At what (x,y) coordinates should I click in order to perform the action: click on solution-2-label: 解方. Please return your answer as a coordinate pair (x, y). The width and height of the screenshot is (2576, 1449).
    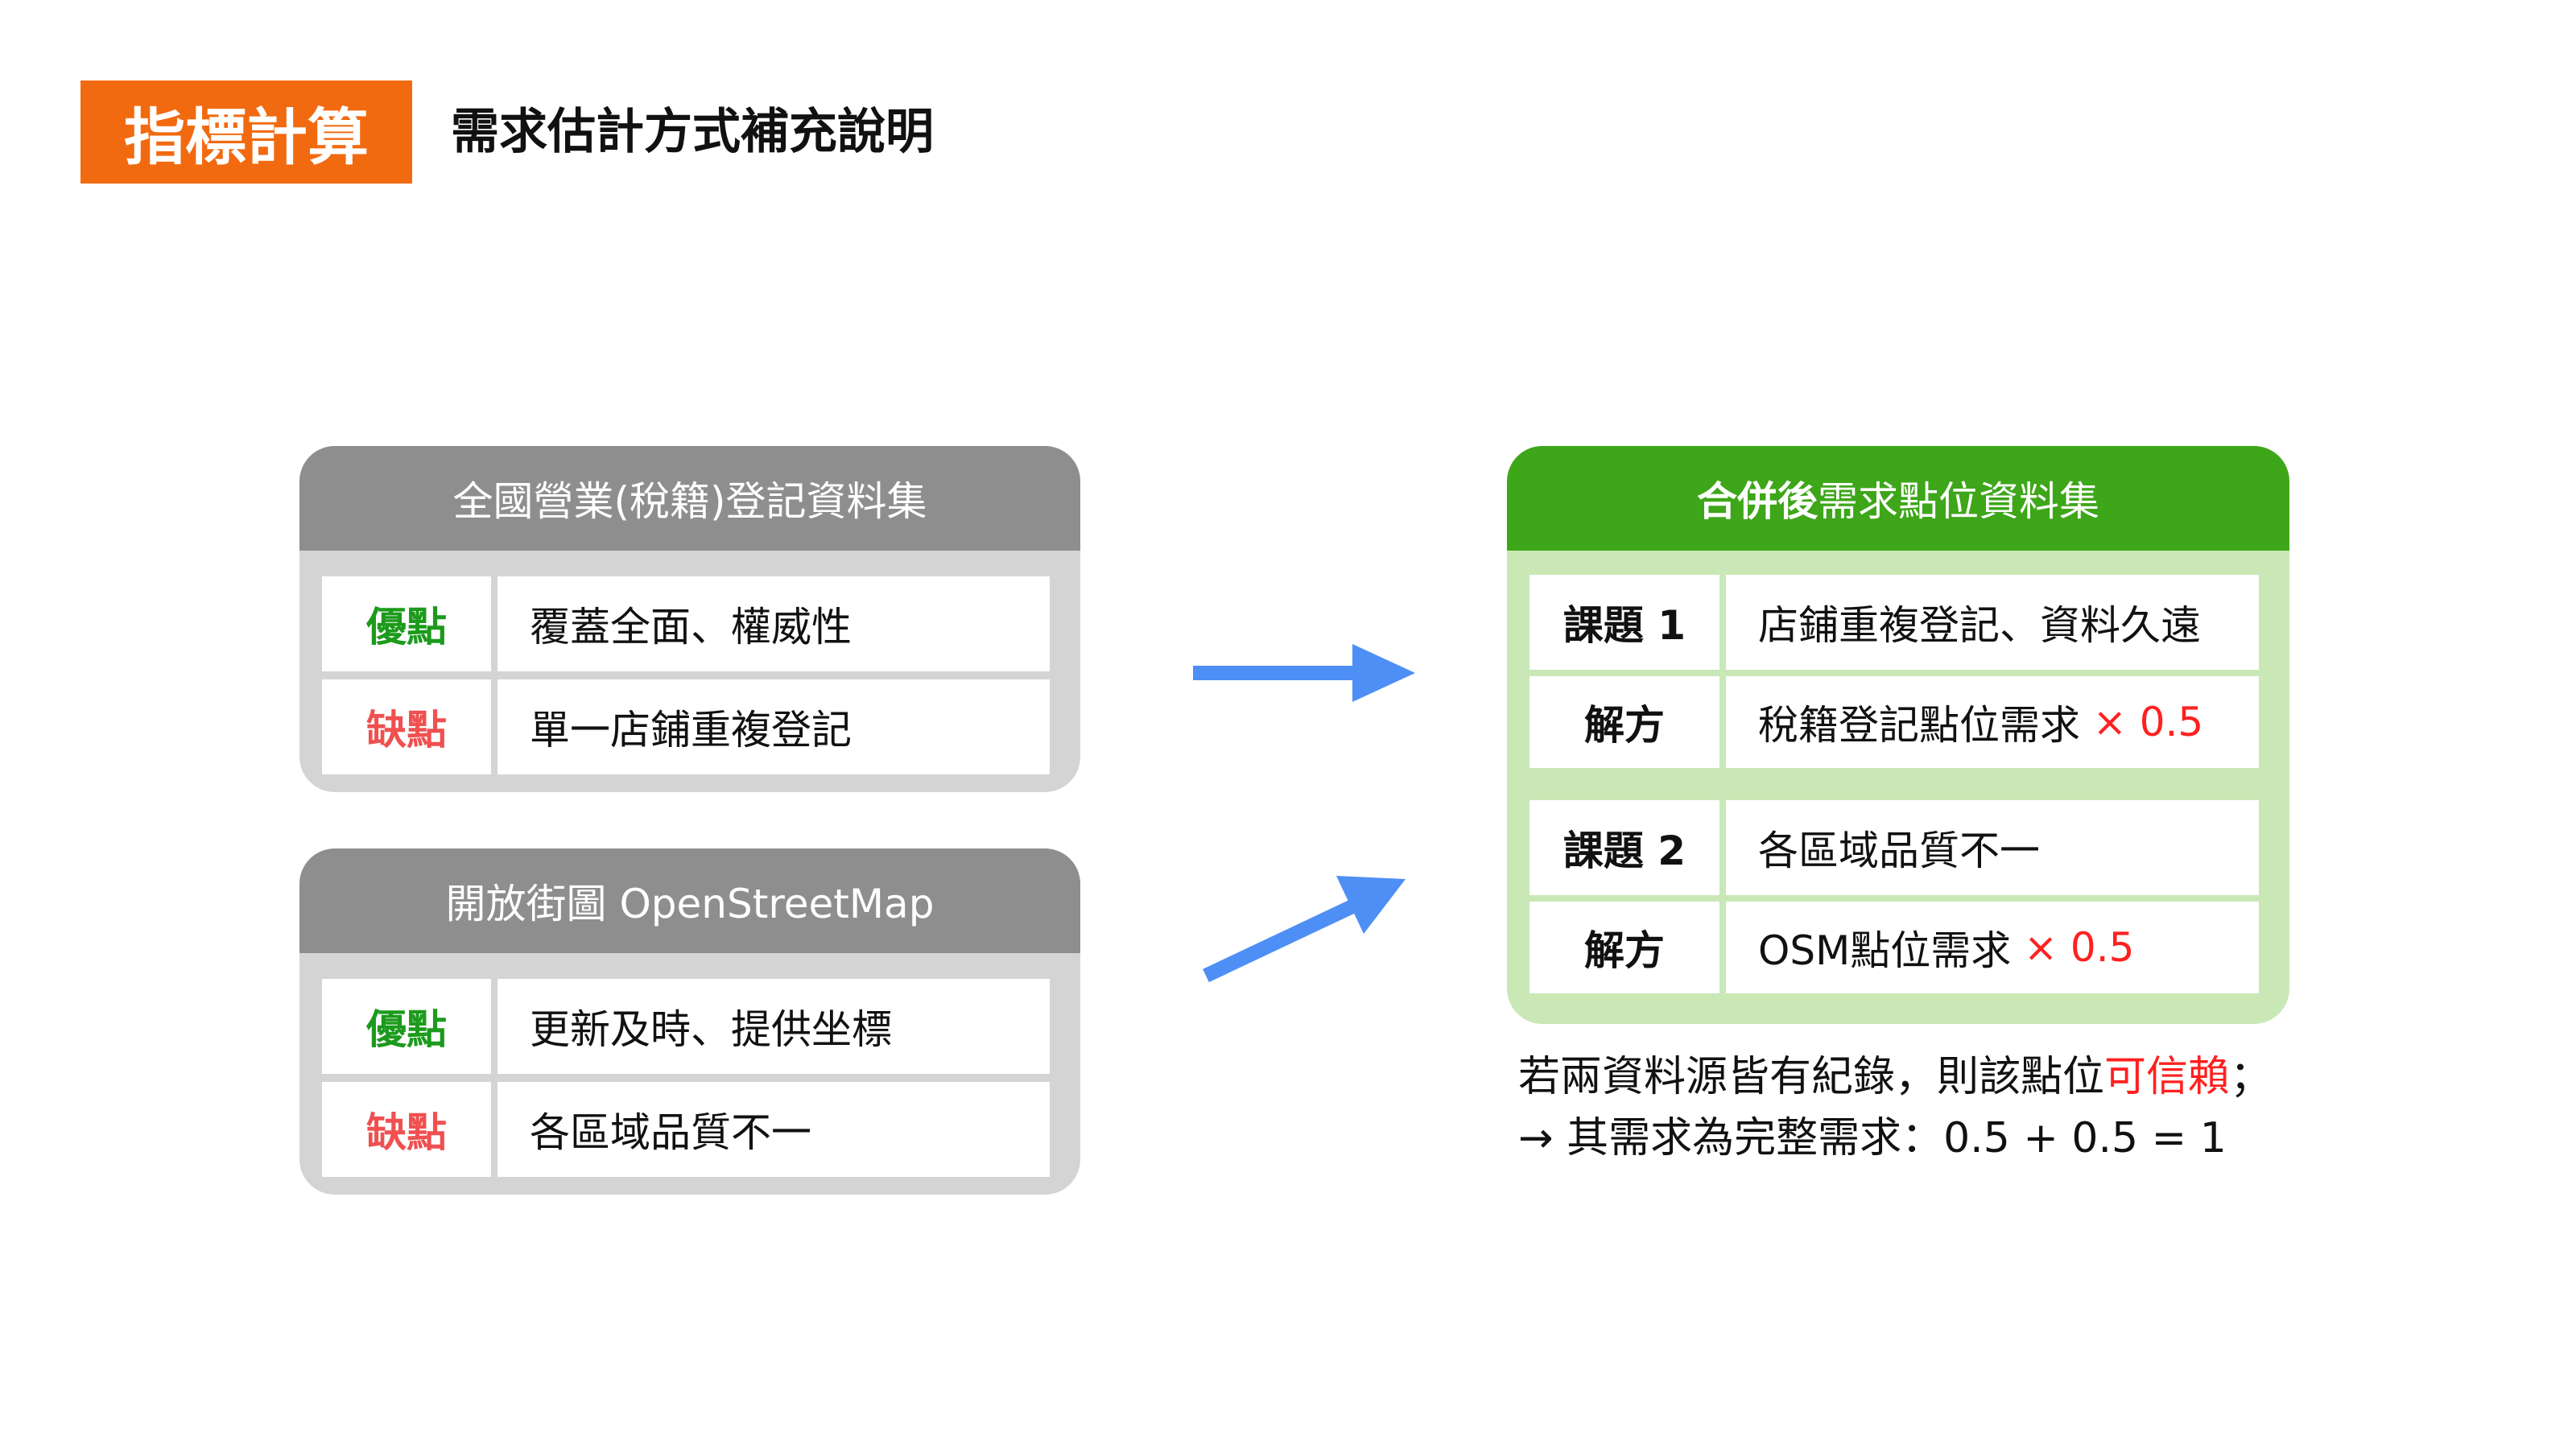
    Looking at the image, I should click on (1624, 947).